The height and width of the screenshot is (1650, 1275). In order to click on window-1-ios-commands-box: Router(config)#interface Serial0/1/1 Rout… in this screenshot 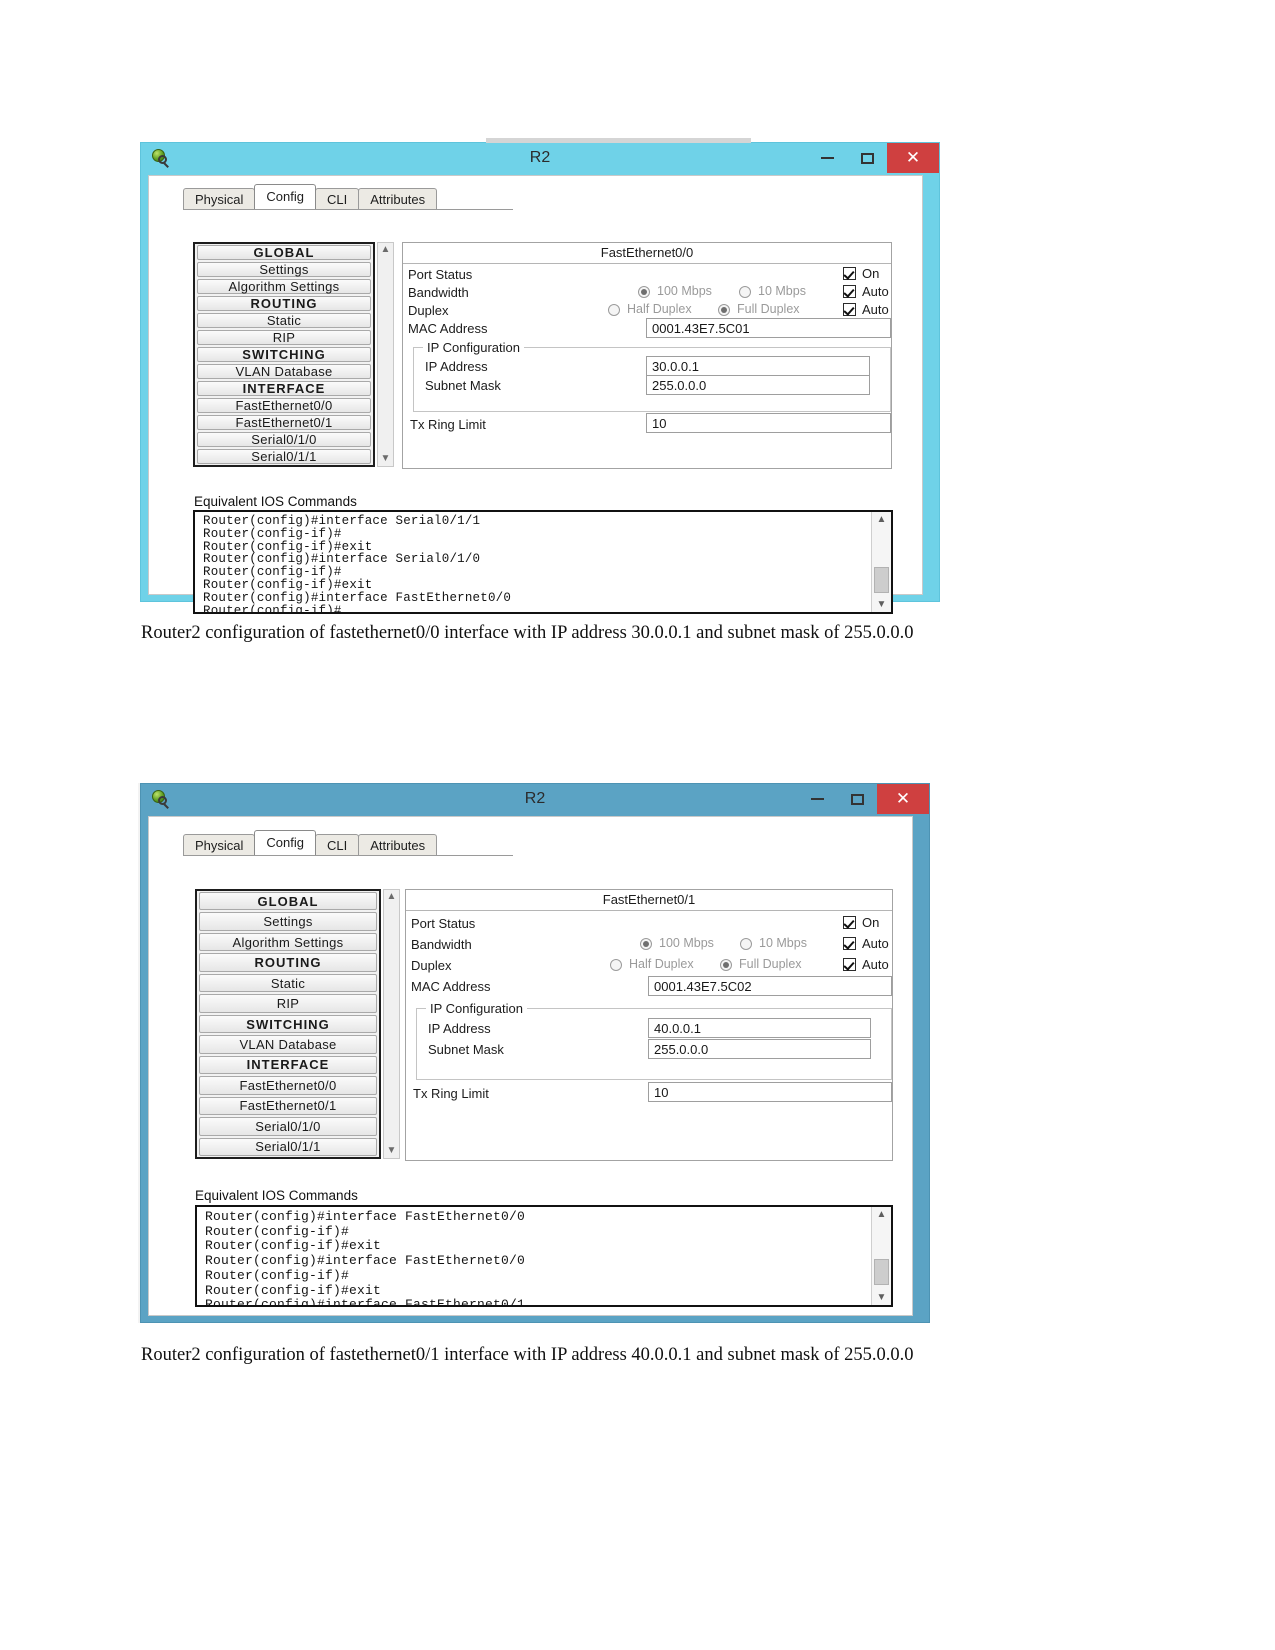, I will do `click(543, 562)`.